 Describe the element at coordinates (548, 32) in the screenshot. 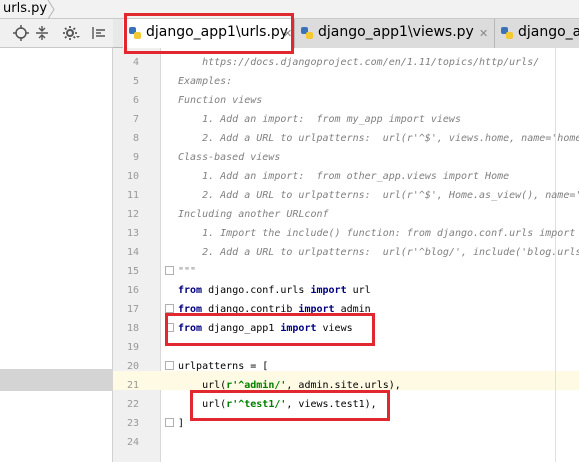

I see `tab-label: django_ap` at that location.